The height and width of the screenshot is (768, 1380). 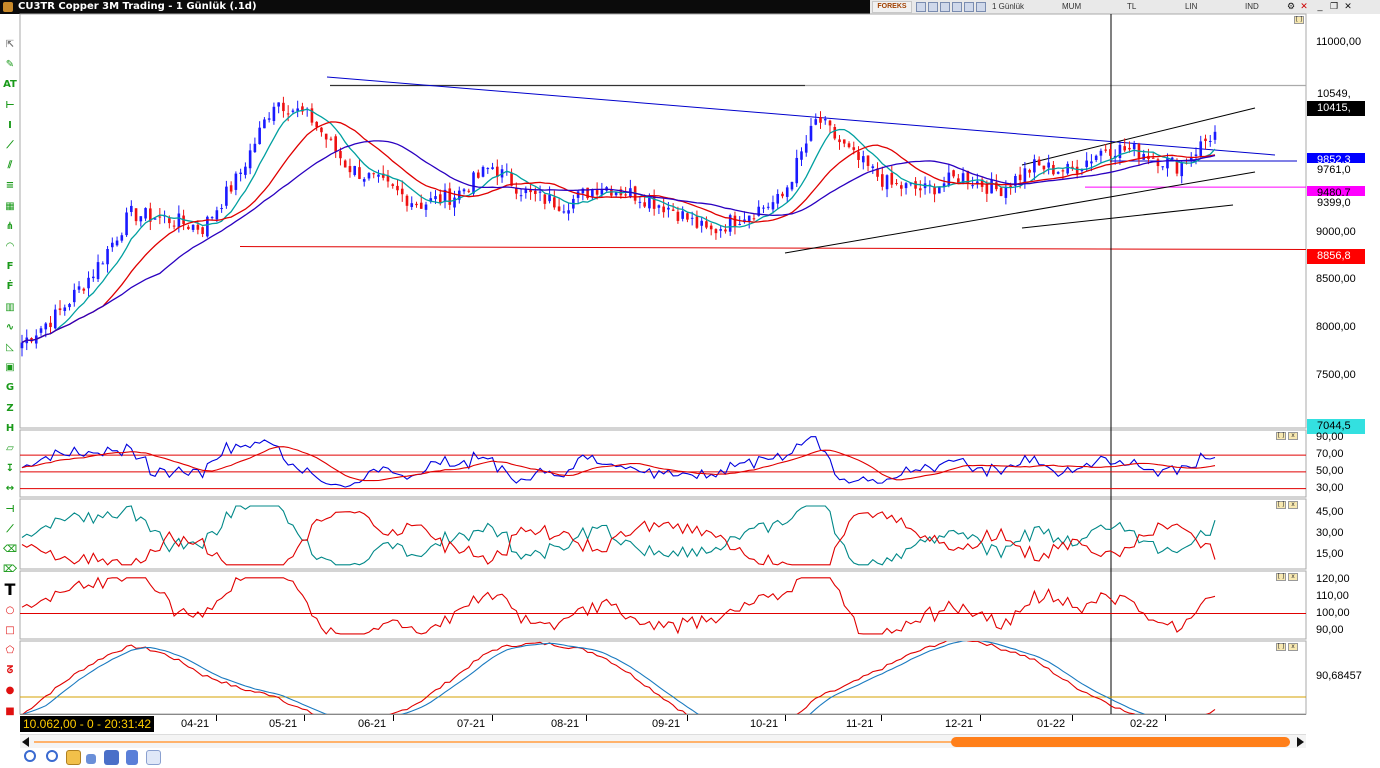 I want to click on scroll-right-arrow-icon, so click(x=1300, y=742).